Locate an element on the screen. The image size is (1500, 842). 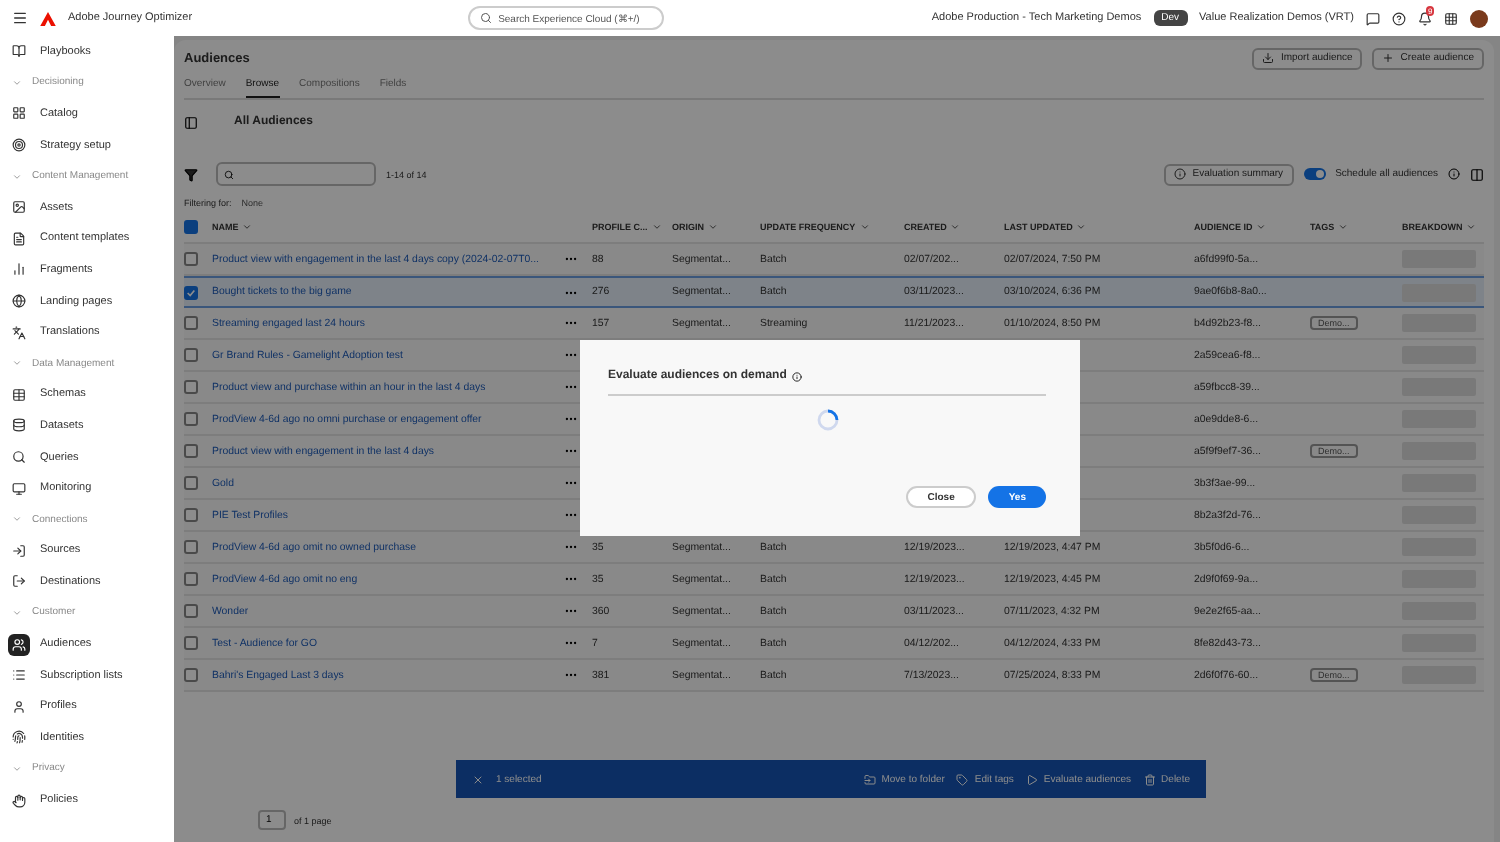
monitor-icon is located at coordinates (19, 488).